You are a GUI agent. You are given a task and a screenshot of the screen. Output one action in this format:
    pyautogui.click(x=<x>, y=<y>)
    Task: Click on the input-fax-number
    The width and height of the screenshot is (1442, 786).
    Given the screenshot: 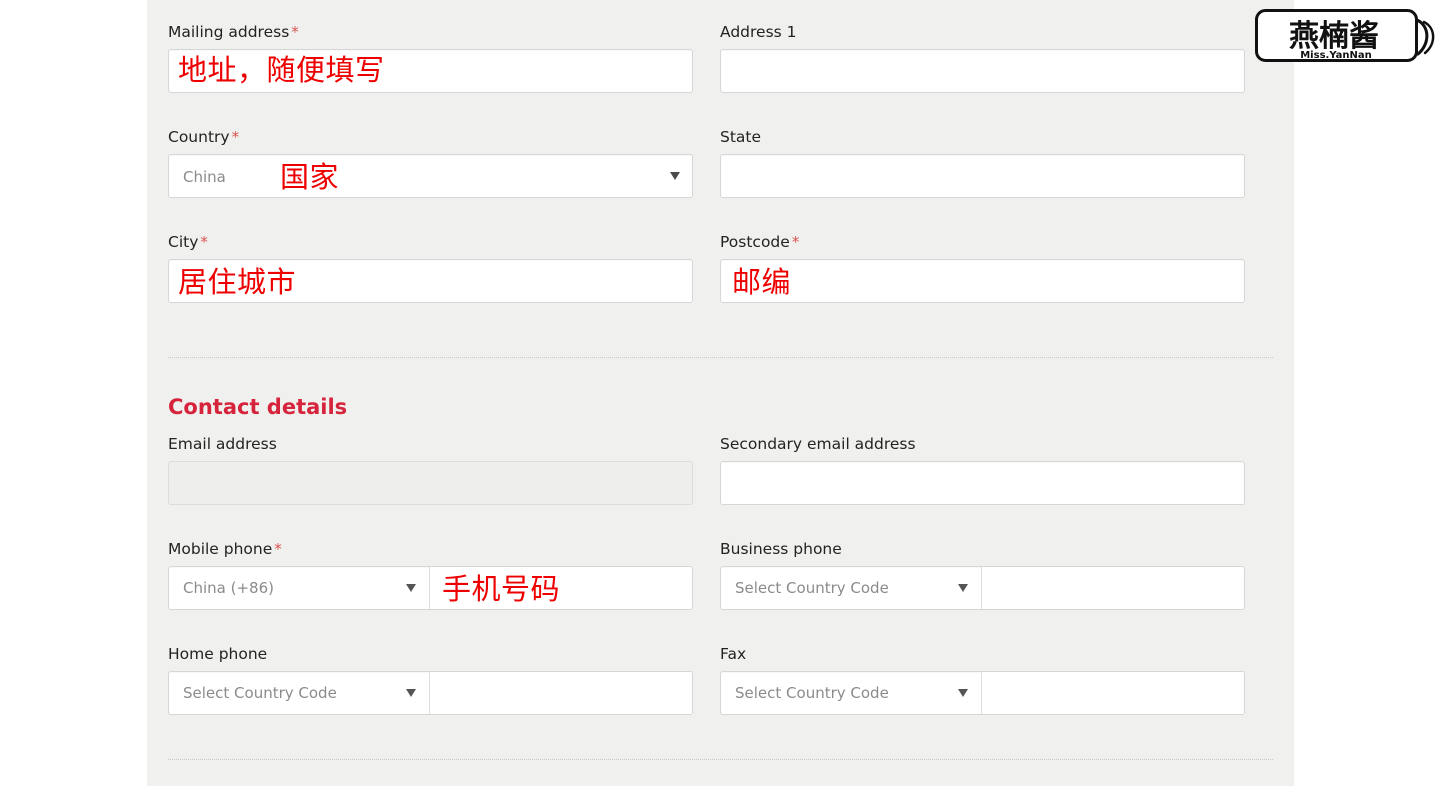 What is the action you would take?
    pyautogui.click(x=1113, y=693)
    